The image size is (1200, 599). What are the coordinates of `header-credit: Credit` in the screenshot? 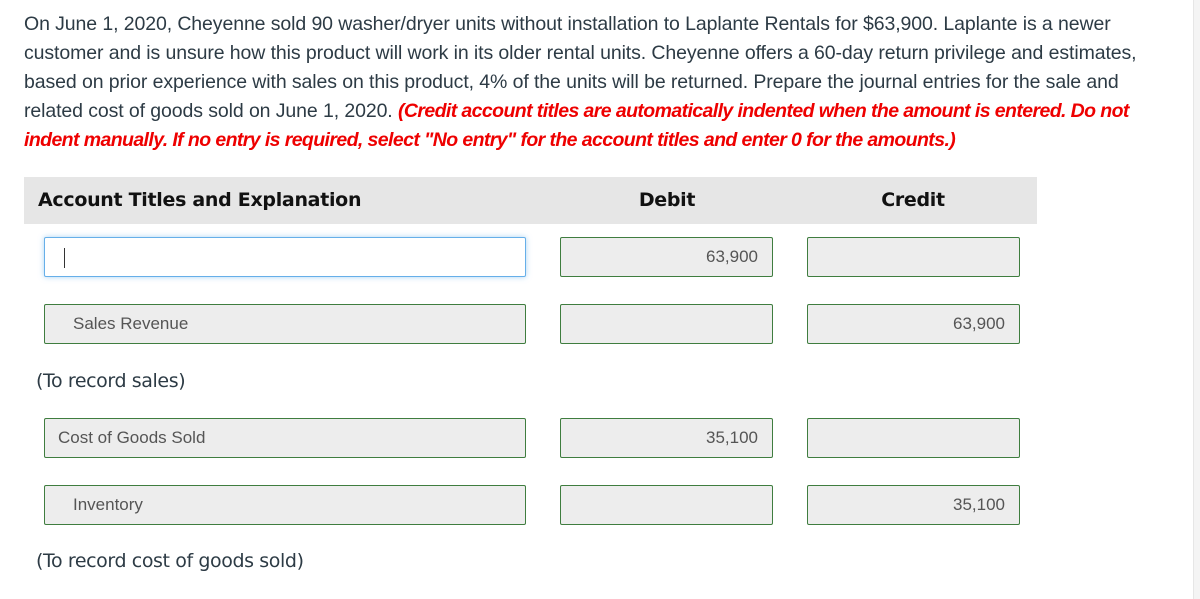 It's located at (913, 200).